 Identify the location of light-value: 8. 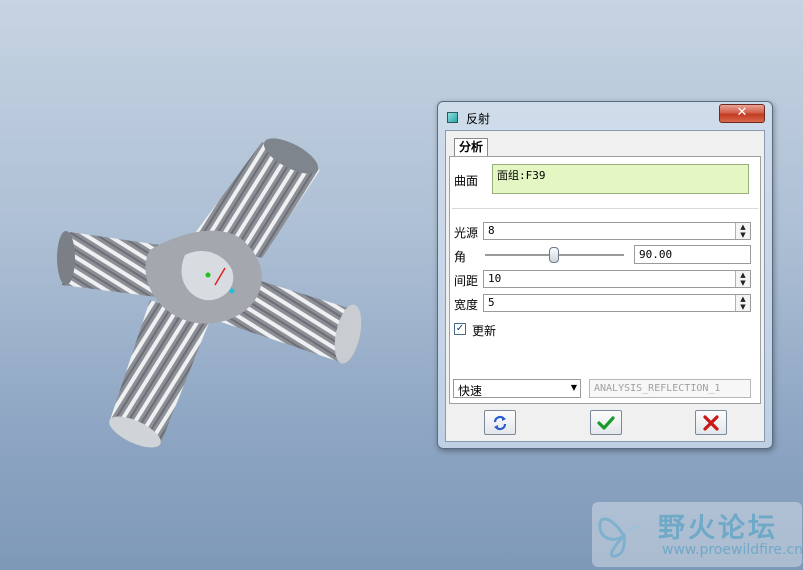
(491, 230).